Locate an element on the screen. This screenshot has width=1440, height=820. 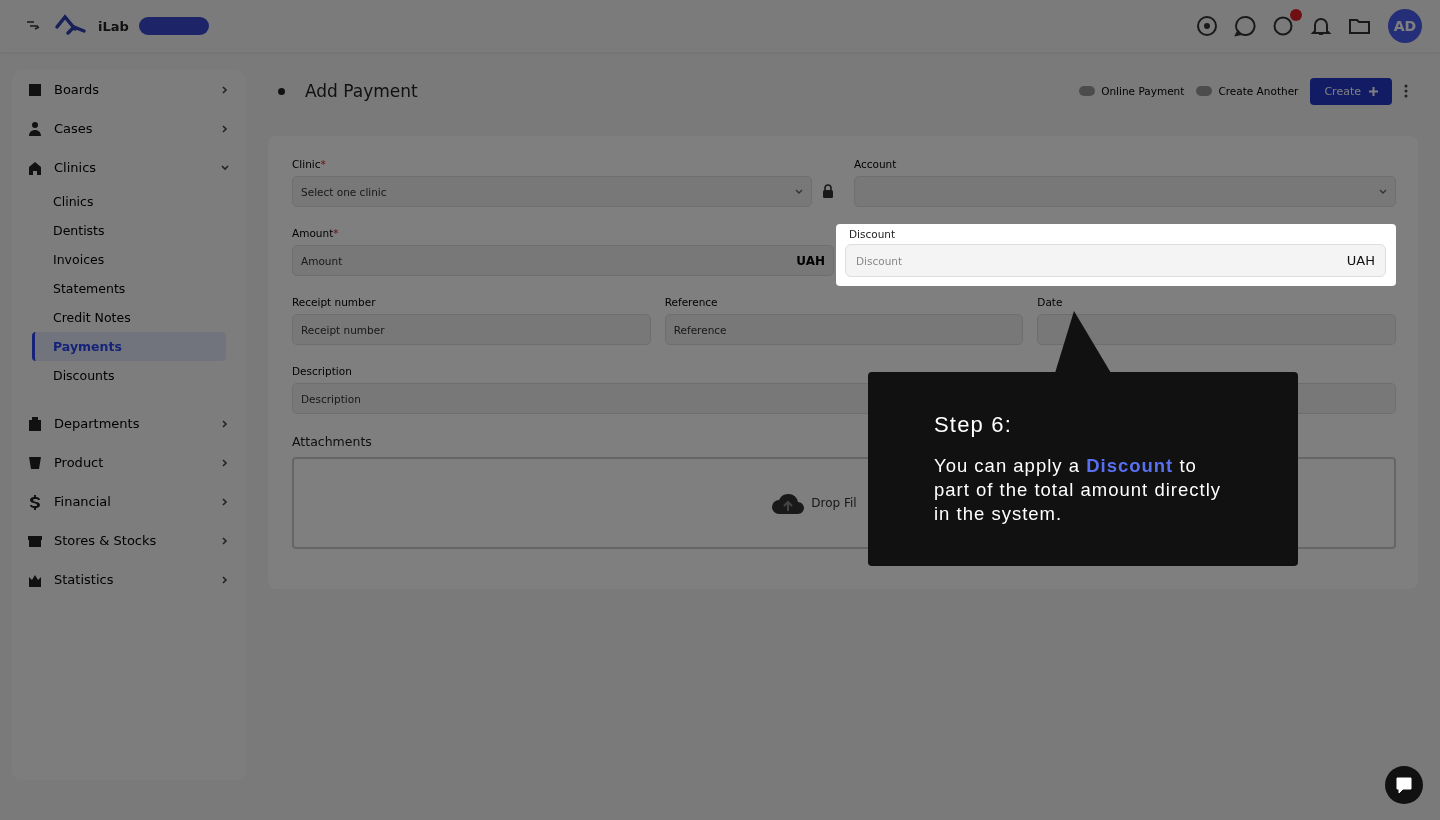
submenu-item: Dentists is located at coordinates (129, 230).